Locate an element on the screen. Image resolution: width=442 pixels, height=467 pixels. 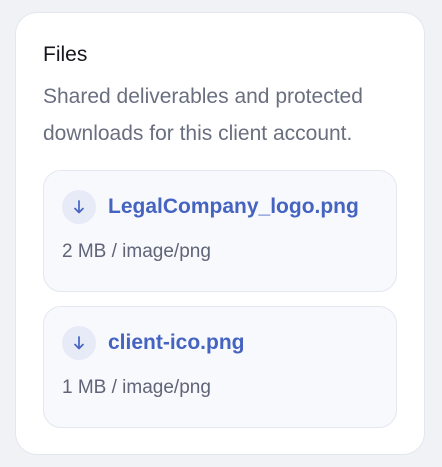
file-download-link: client-ico.png is located at coordinates (176, 343).